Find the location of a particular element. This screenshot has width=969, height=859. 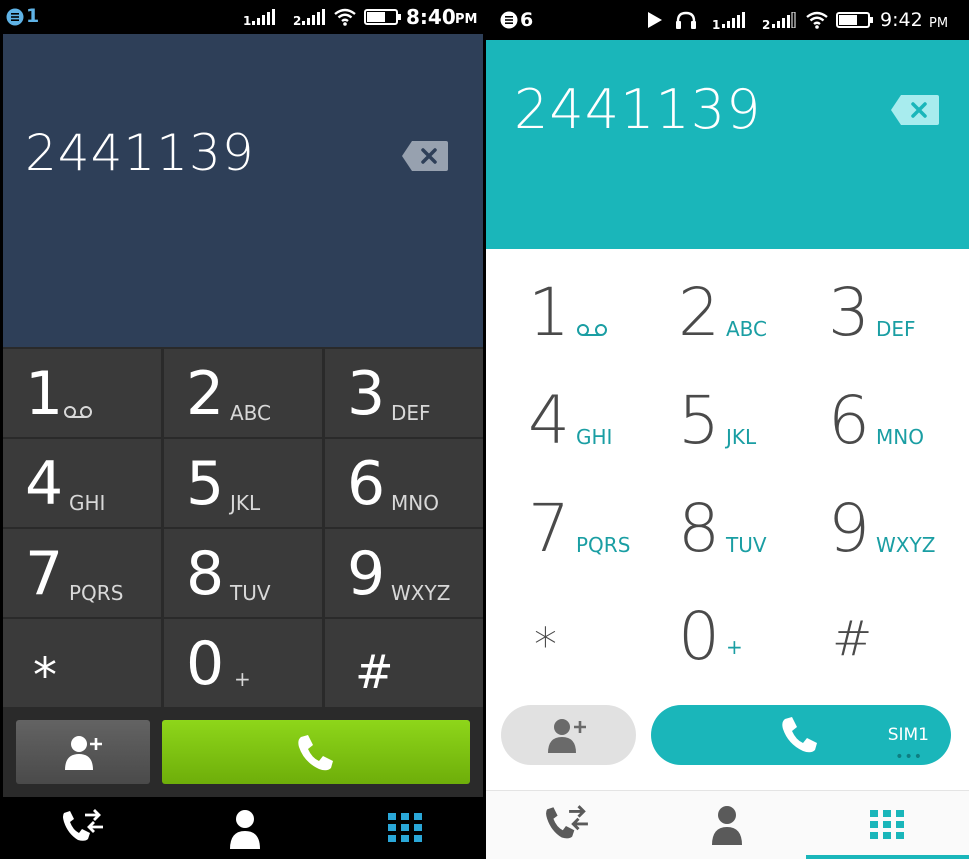

action-bar is located at coordinates (243, 752).